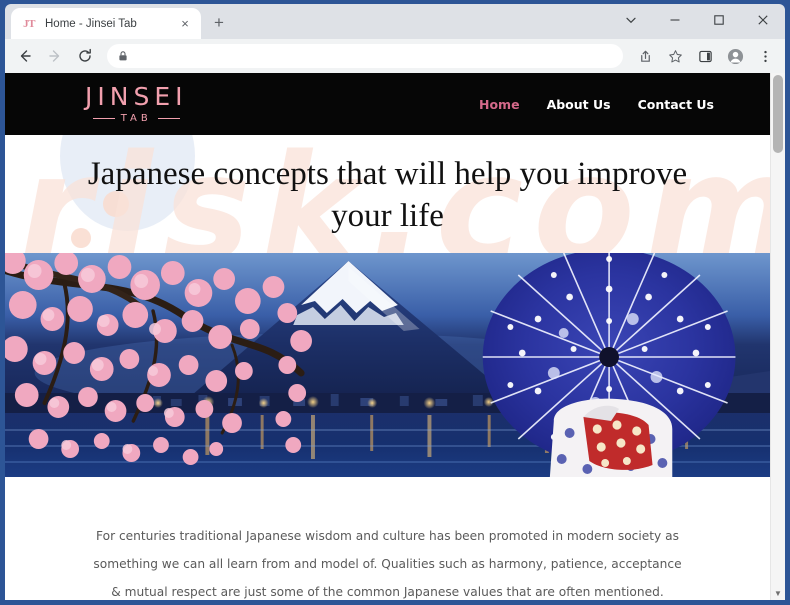 Image resolution: width=790 pixels, height=605 pixels. What do you see at coordinates (579, 104) in the screenshot?
I see `nav-item-about-us: About Us` at bounding box center [579, 104].